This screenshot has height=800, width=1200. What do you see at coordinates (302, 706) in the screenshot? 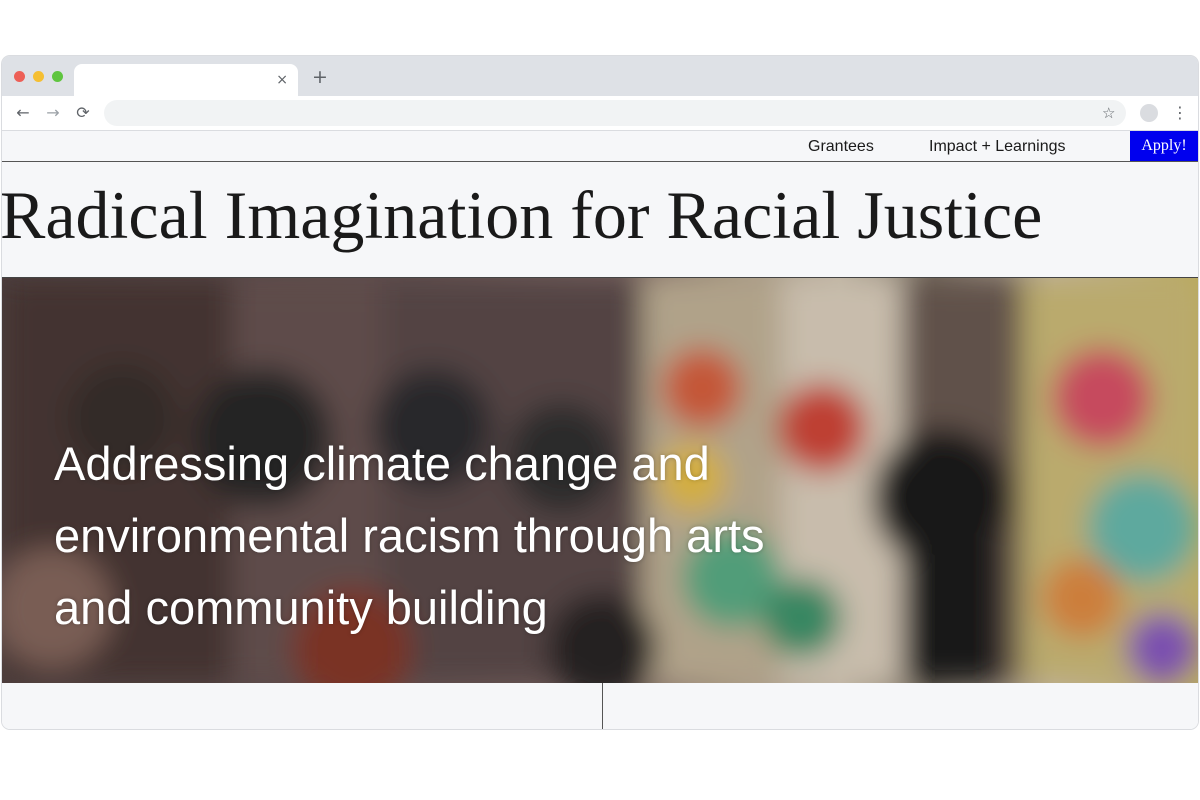
I see `content-cell-left` at bounding box center [302, 706].